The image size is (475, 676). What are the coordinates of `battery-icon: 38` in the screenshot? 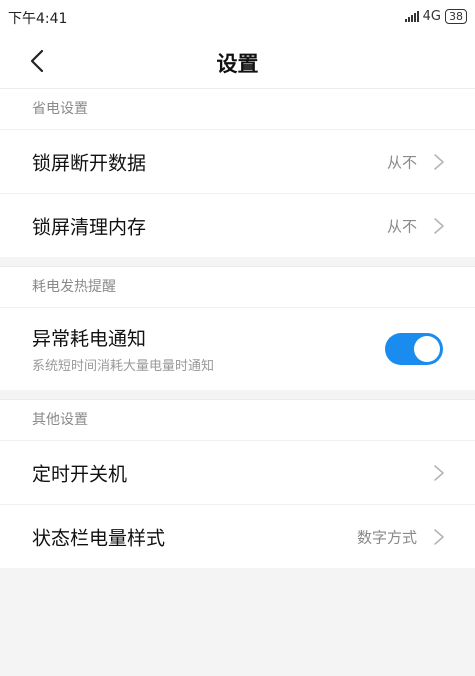 It's located at (456, 16).